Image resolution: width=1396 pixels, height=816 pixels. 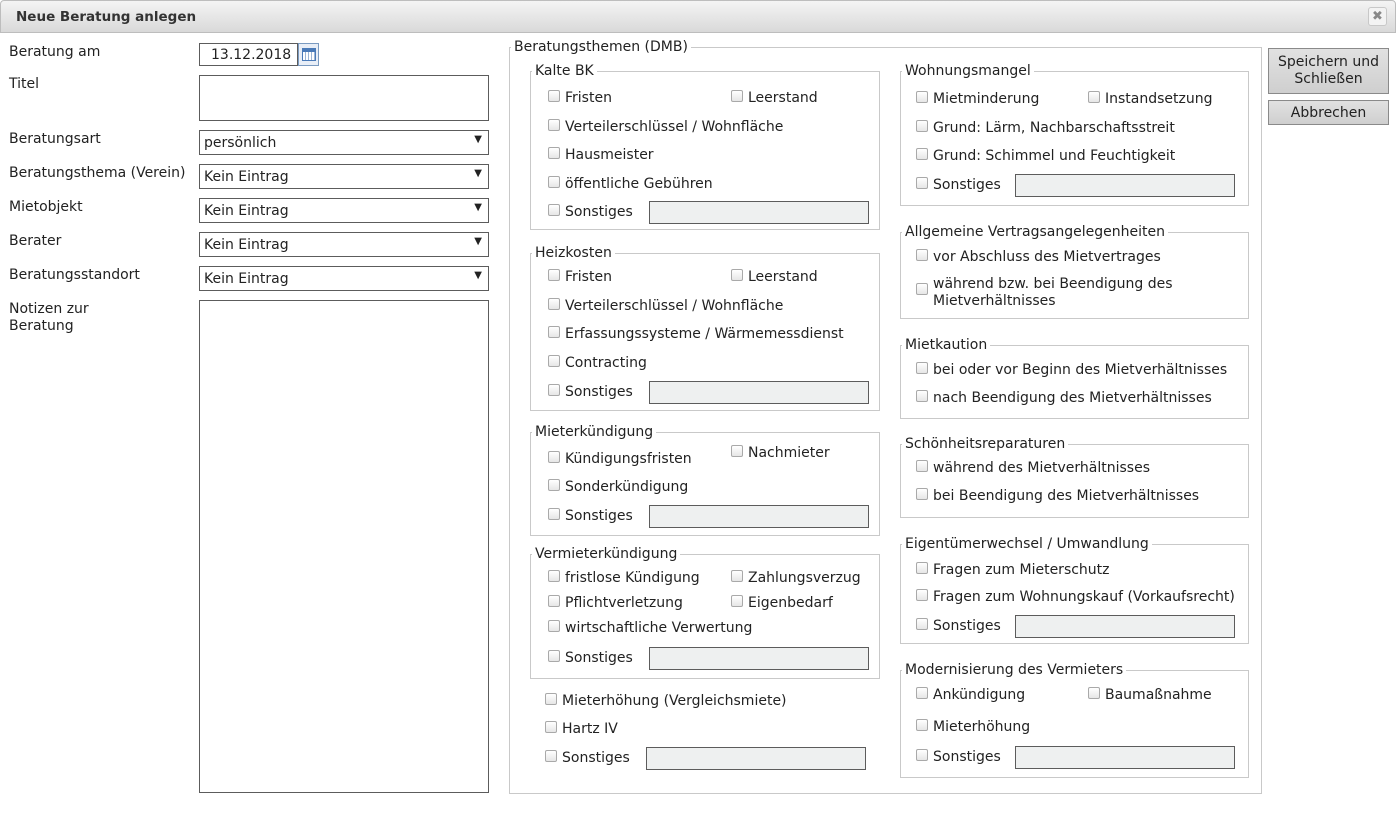 What do you see at coordinates (554, 125) in the screenshot?
I see `kalte-bk-verteiler-checkbox` at bounding box center [554, 125].